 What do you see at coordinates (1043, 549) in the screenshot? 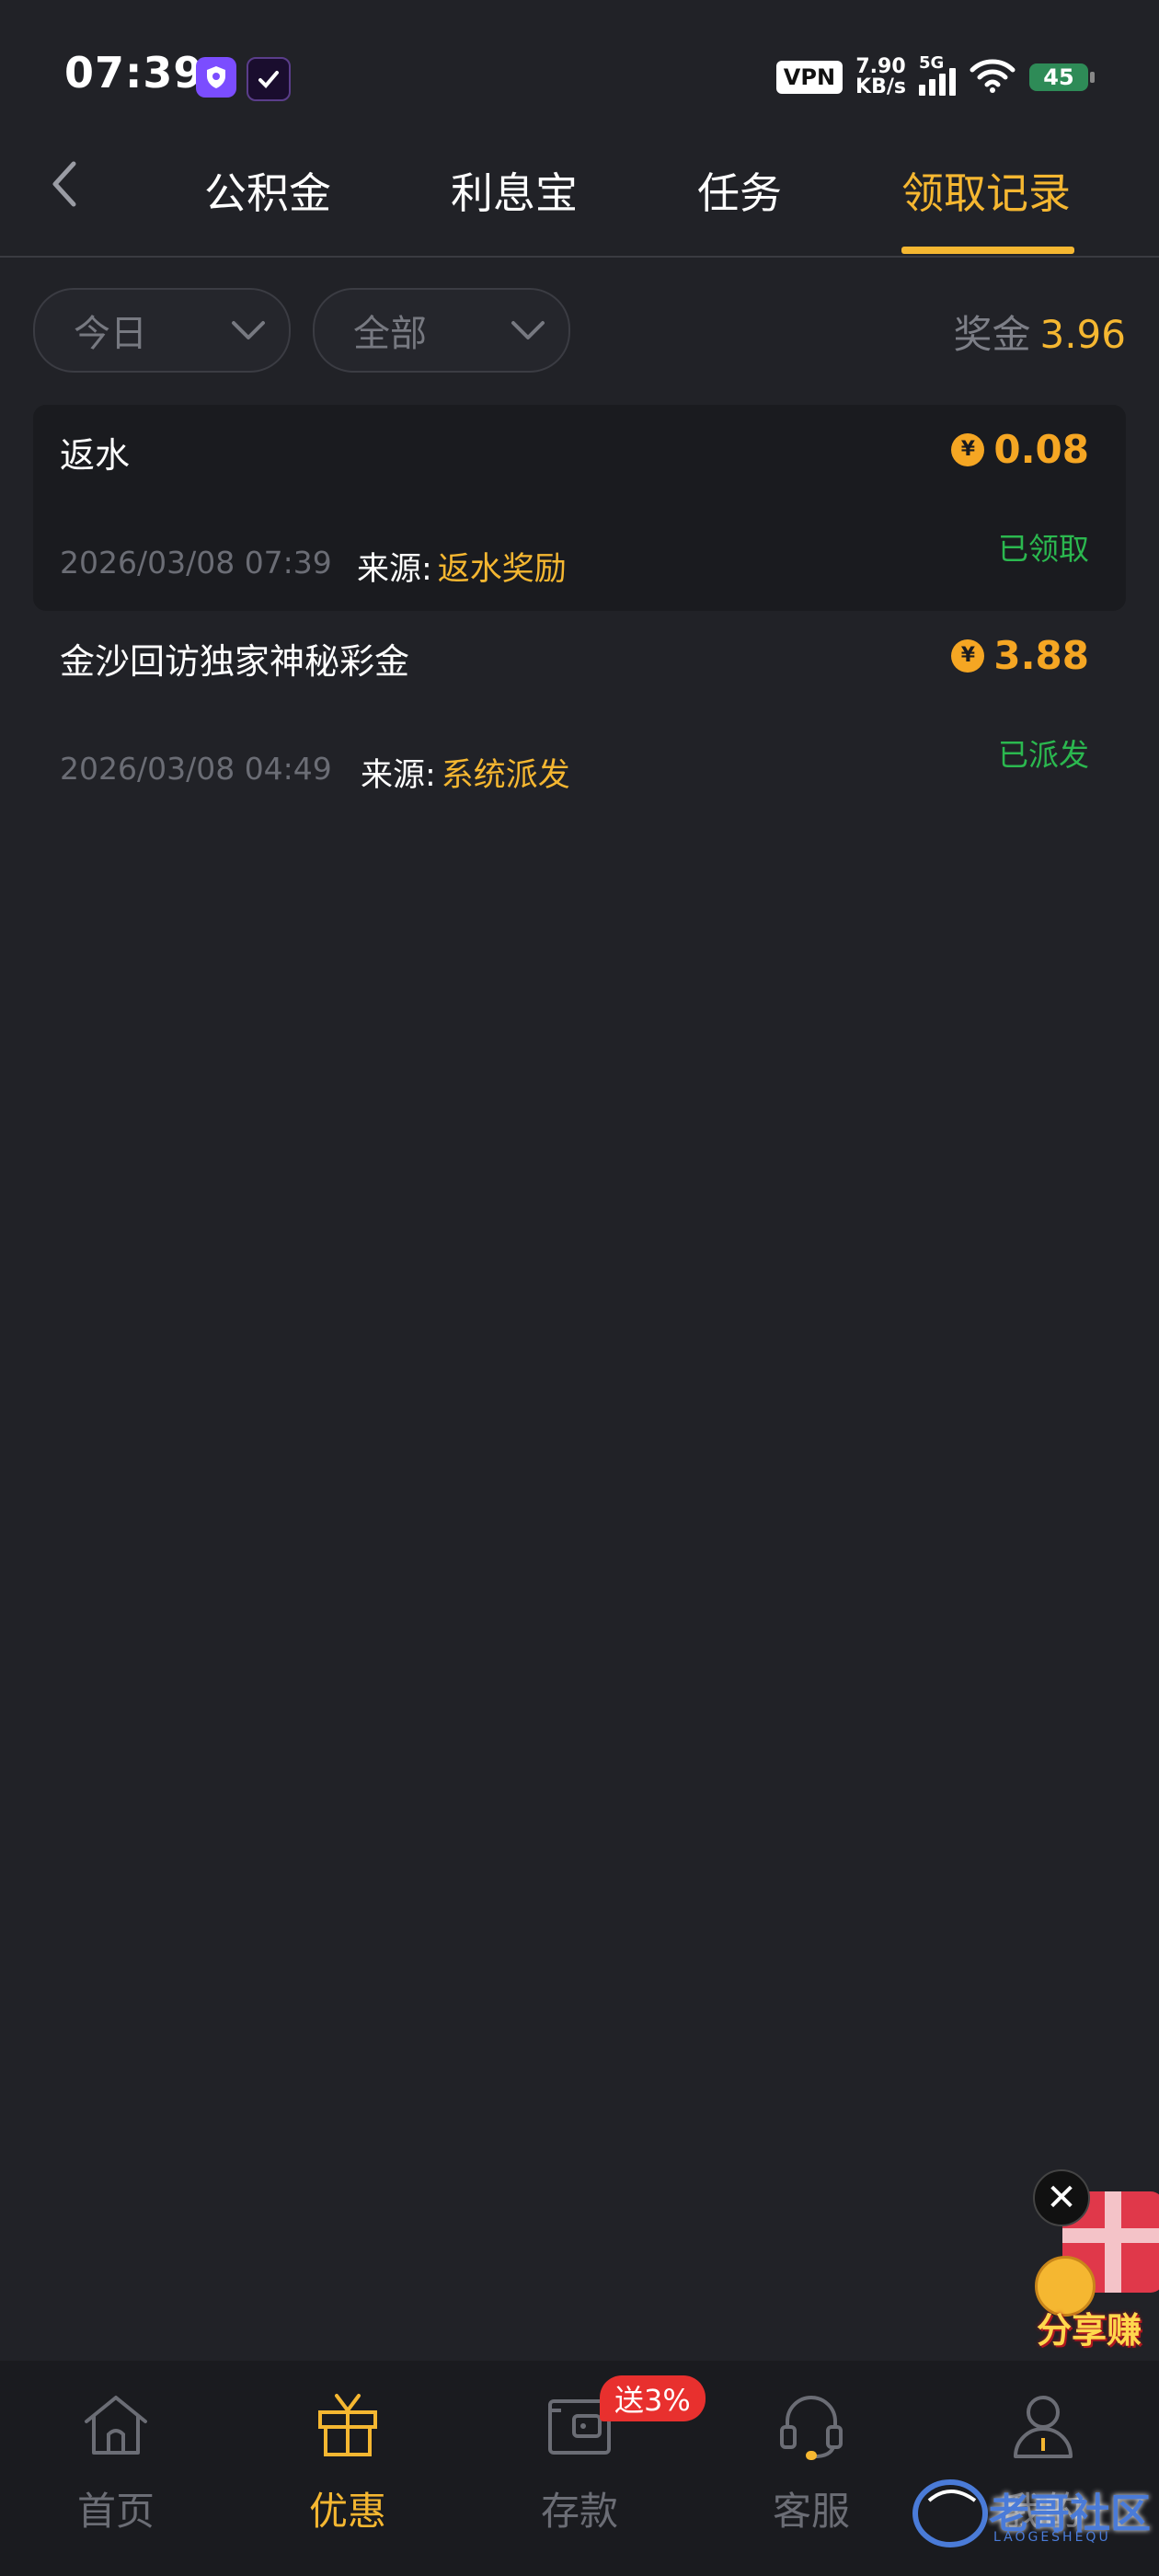
I see `record-status: 已领取` at bounding box center [1043, 549].